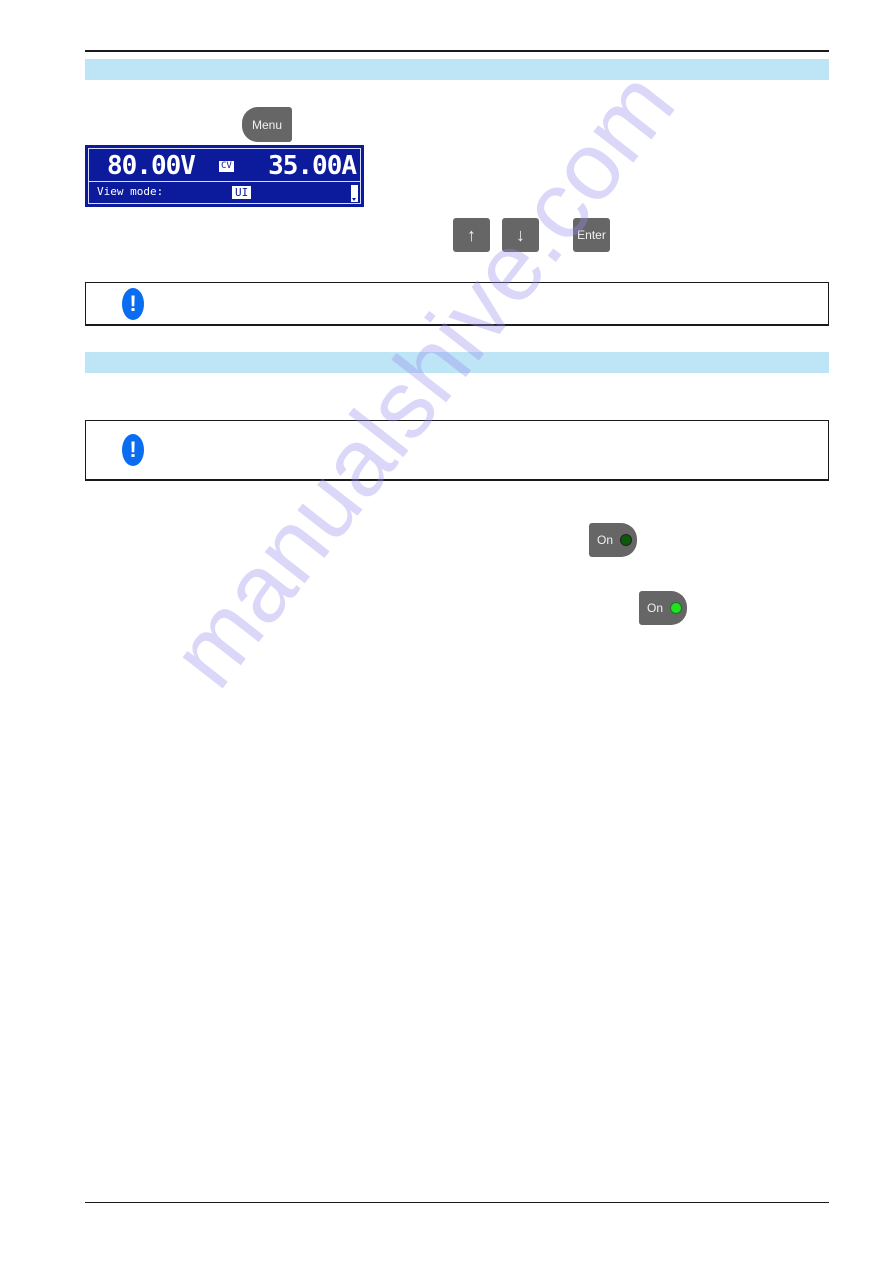 Image resolution: width=893 pixels, height=1263 pixels. I want to click on on-button-on-state: On, so click(663, 608).